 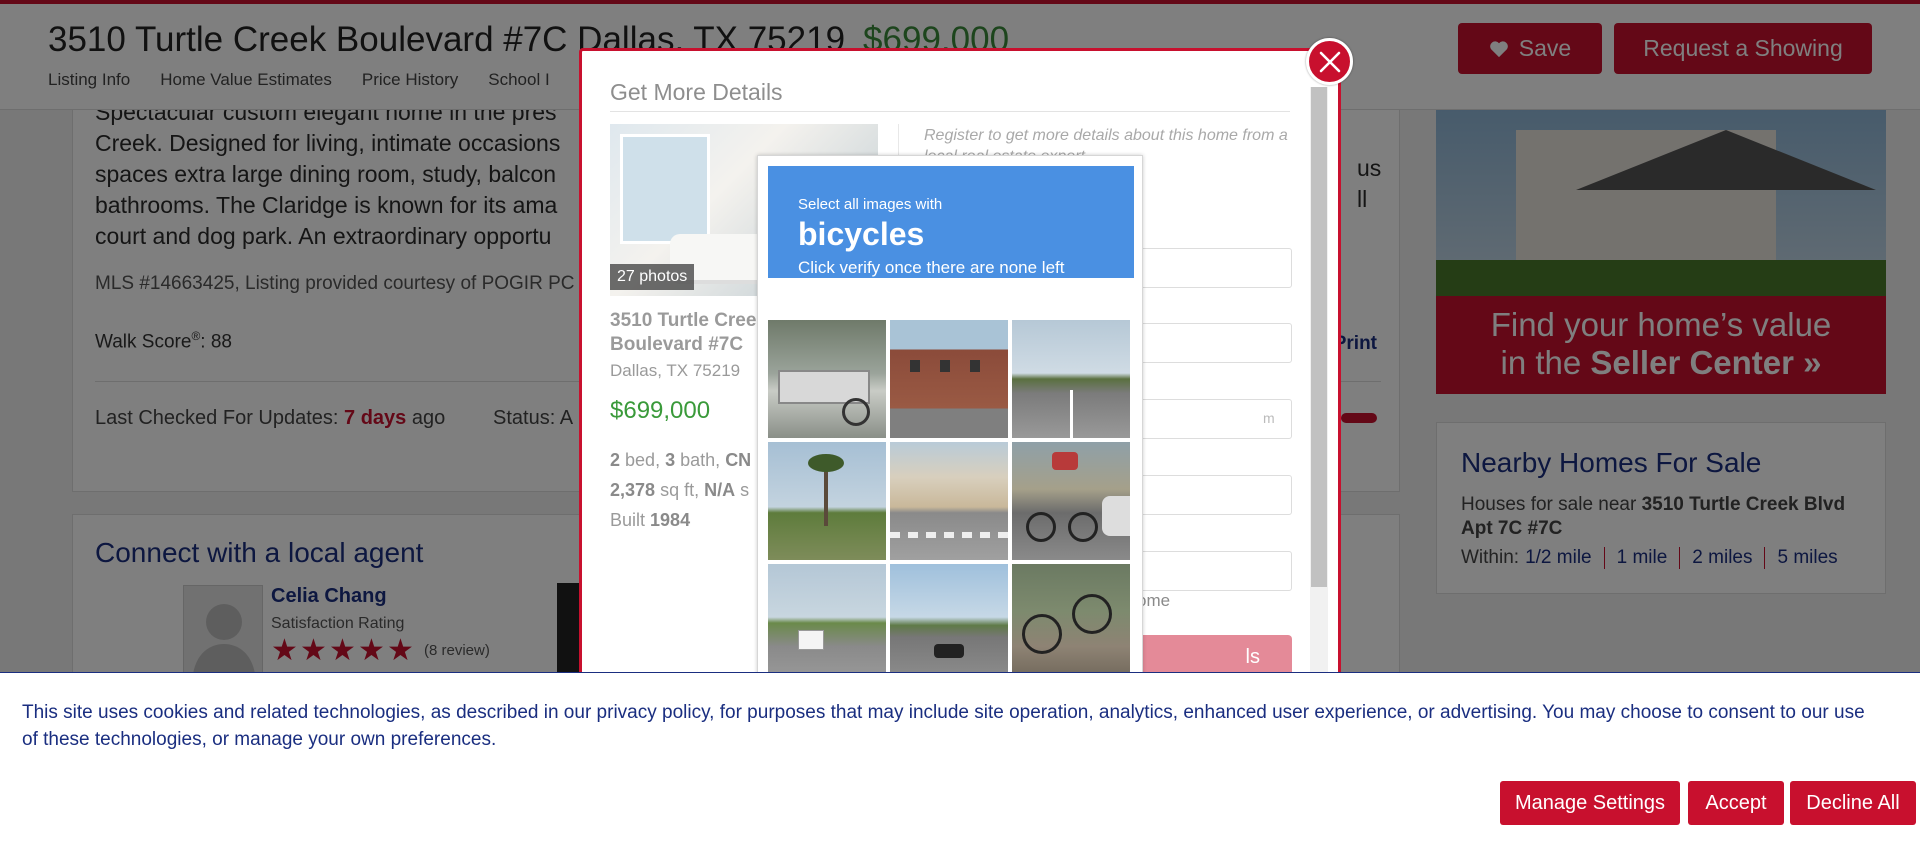 I want to click on captcha-instruction: Select all images with, so click(x=870, y=204).